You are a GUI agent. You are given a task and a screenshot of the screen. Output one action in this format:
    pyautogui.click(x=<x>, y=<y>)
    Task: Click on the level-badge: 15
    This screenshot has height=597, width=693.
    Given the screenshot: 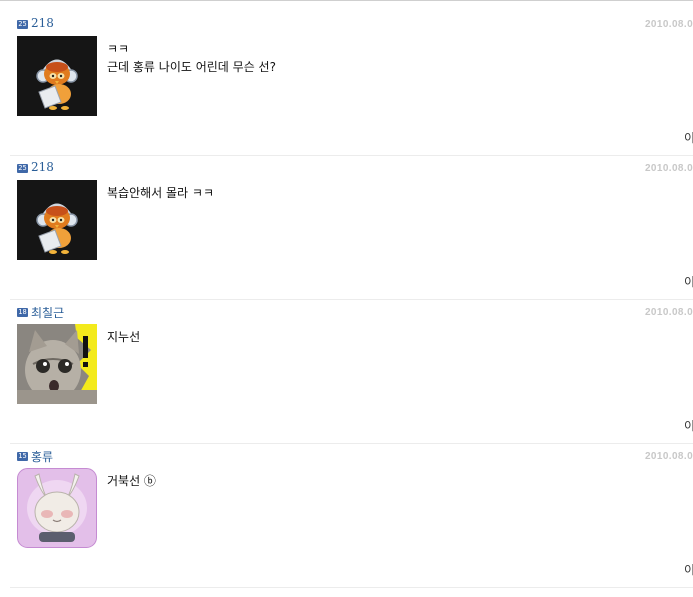 What is the action you would take?
    pyautogui.click(x=22, y=456)
    